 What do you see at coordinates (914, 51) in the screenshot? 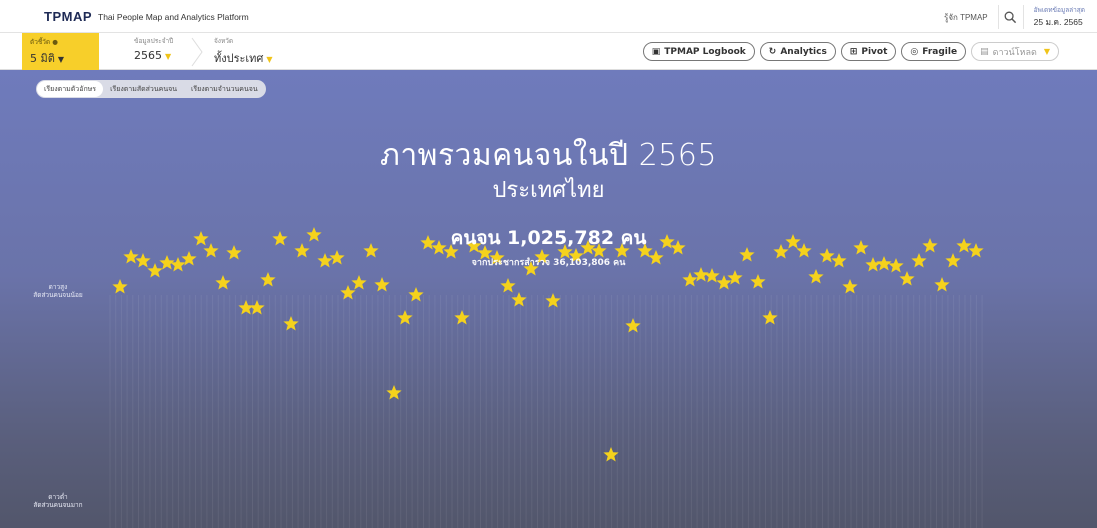
I see `circle-icon: ◎` at bounding box center [914, 51].